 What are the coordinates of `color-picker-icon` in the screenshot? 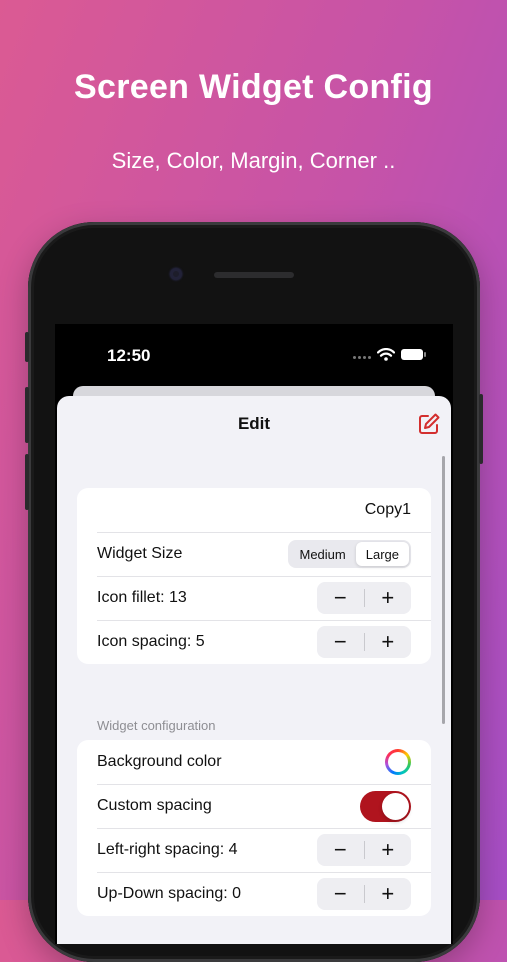 It's located at (398, 762).